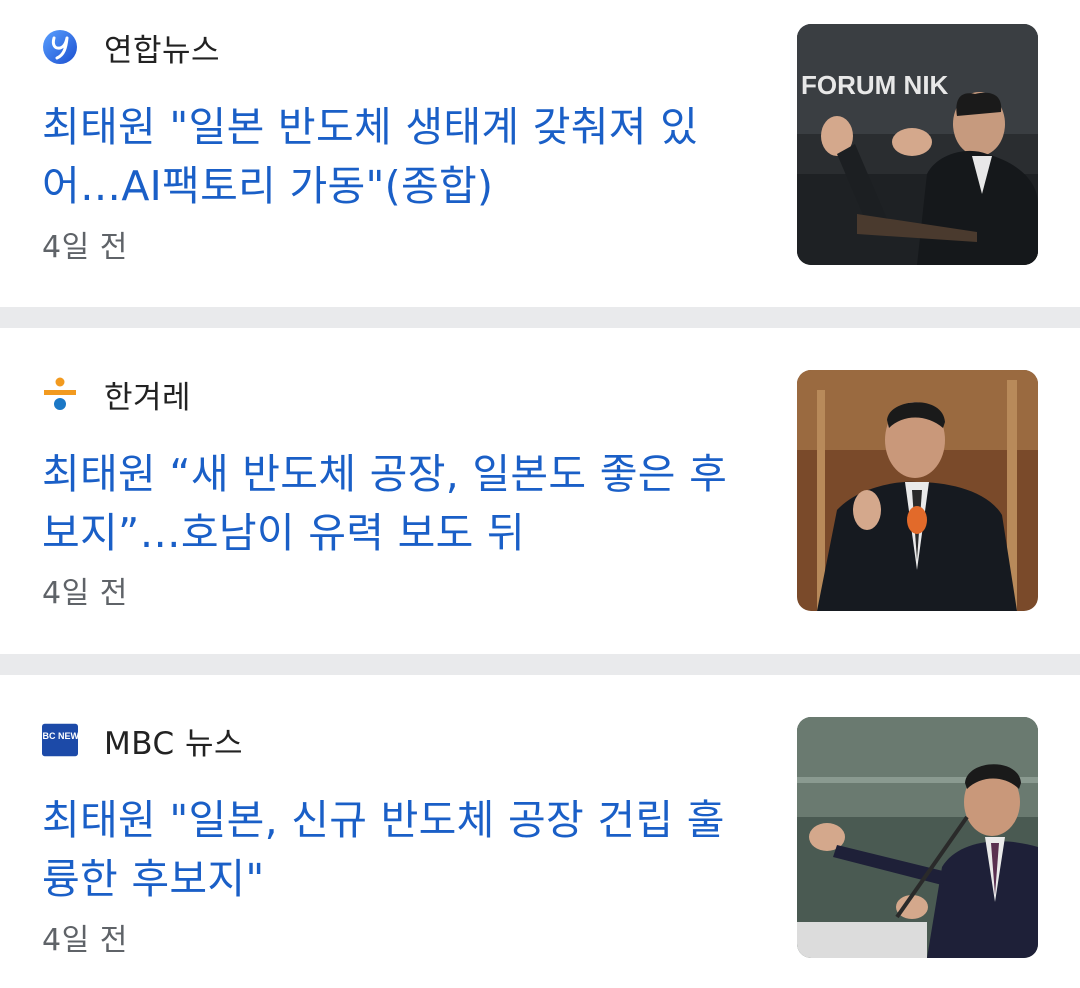 The height and width of the screenshot is (988, 1080). What do you see at coordinates (60, 394) in the screenshot?
I see `hankyoreh-logo-icon` at bounding box center [60, 394].